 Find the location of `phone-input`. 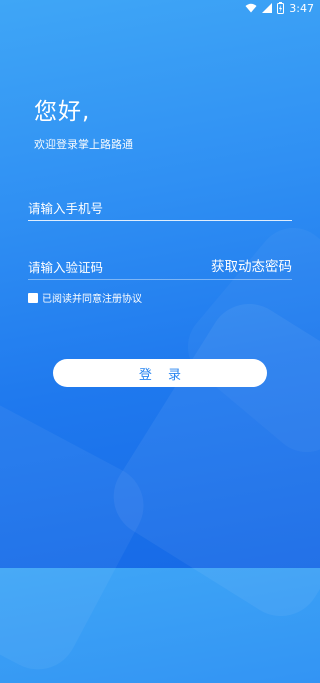

phone-input is located at coordinates (160, 208).